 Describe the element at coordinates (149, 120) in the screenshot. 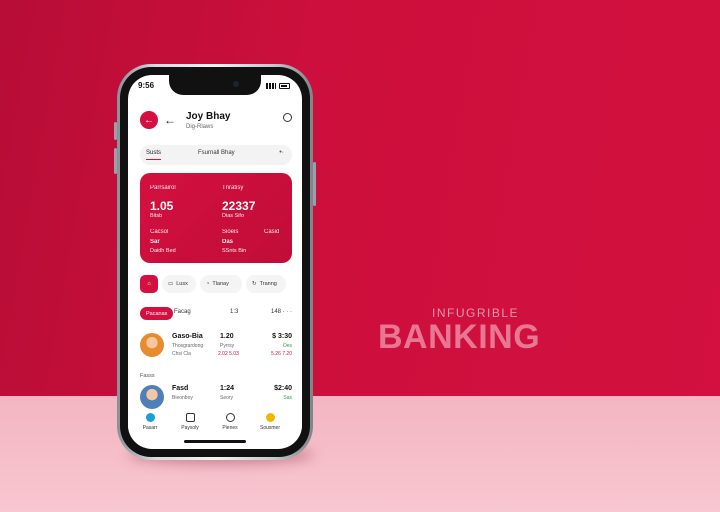

I see `app-logo-icon: ←` at that location.